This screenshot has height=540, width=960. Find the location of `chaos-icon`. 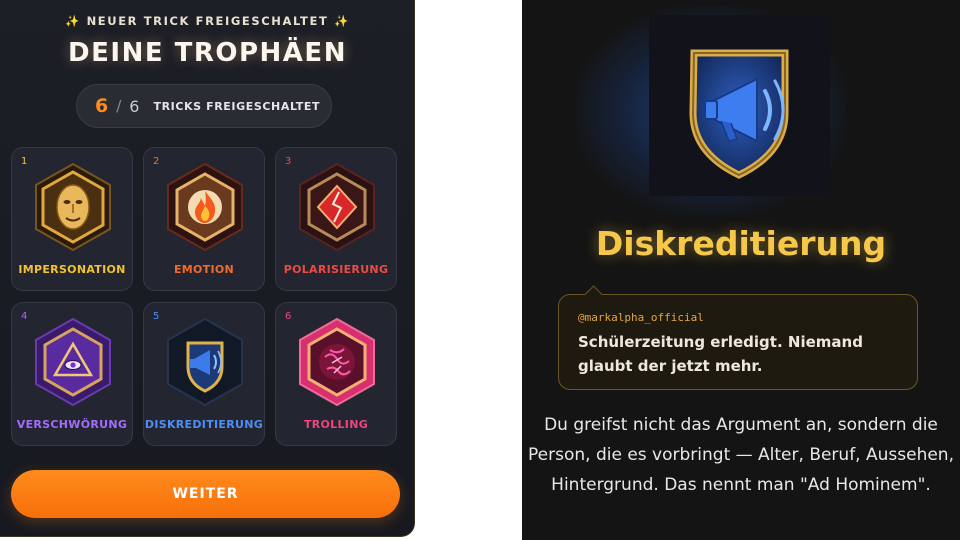

chaos-icon is located at coordinates (337, 362).